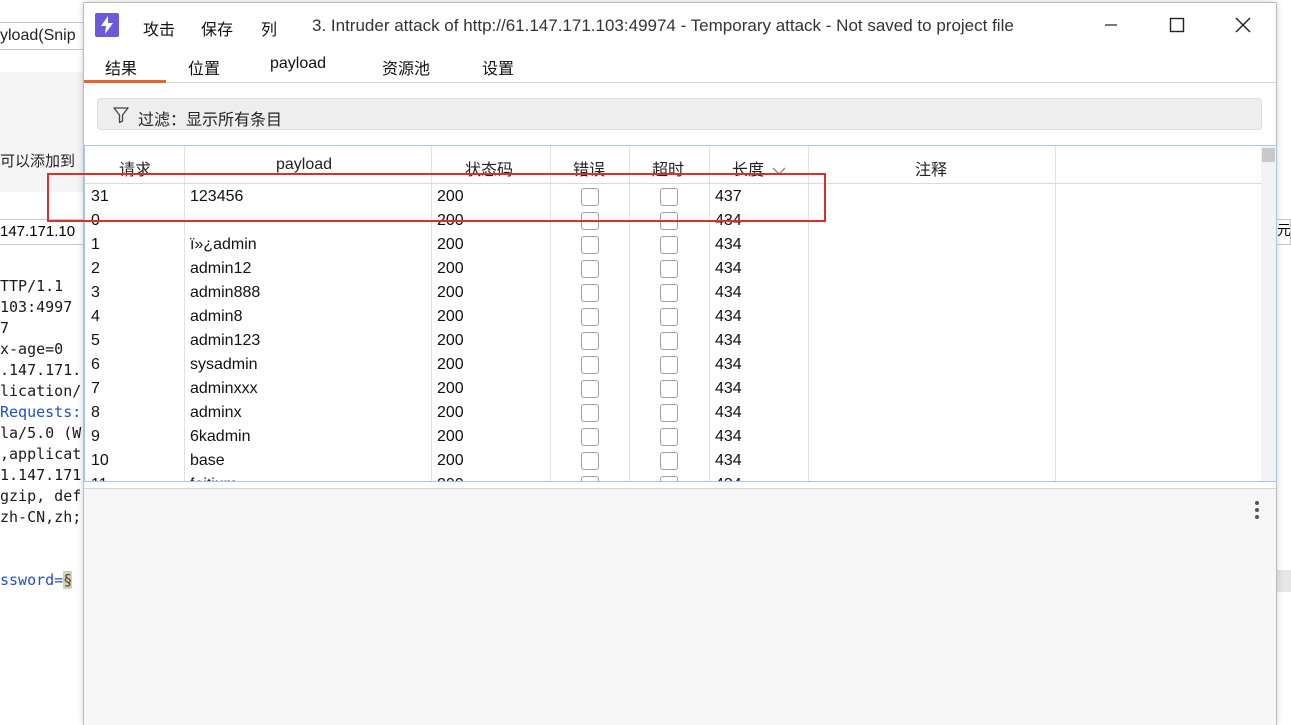 The height and width of the screenshot is (725, 1291). Describe the element at coordinates (673, 270) in the screenshot. I see `table-row: 2 admin12 200 434` at that location.